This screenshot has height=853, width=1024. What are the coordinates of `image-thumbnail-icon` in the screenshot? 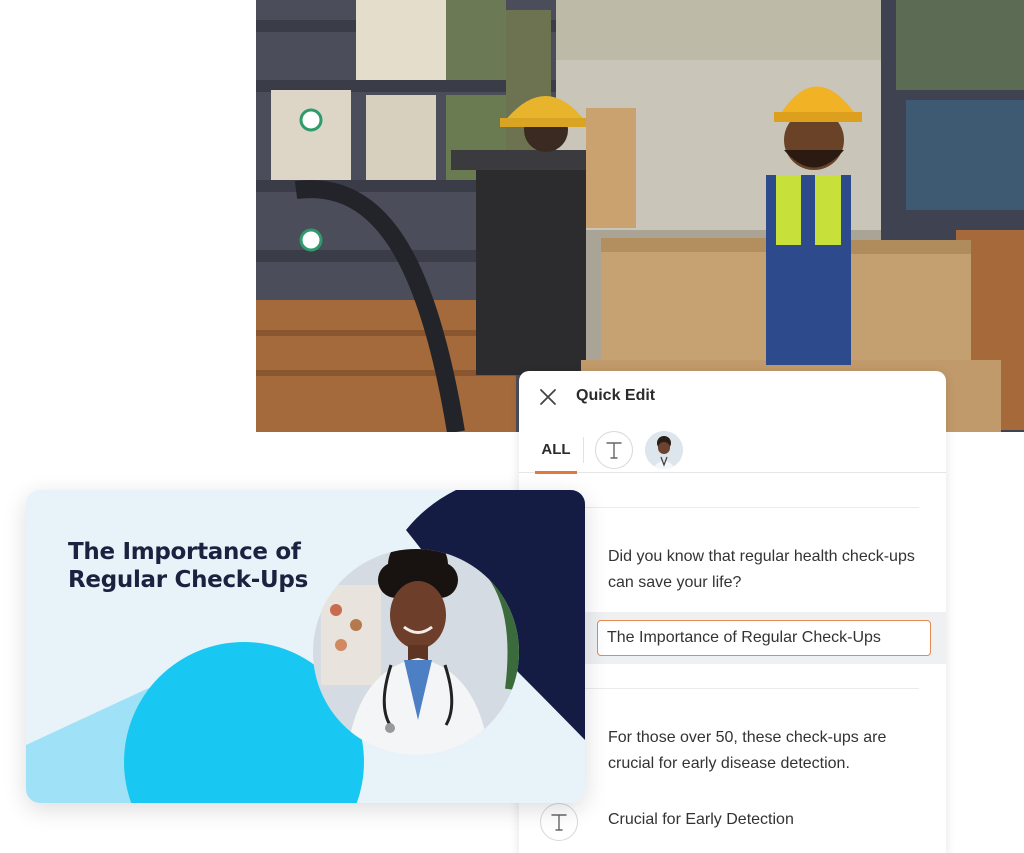 It's located at (664, 450).